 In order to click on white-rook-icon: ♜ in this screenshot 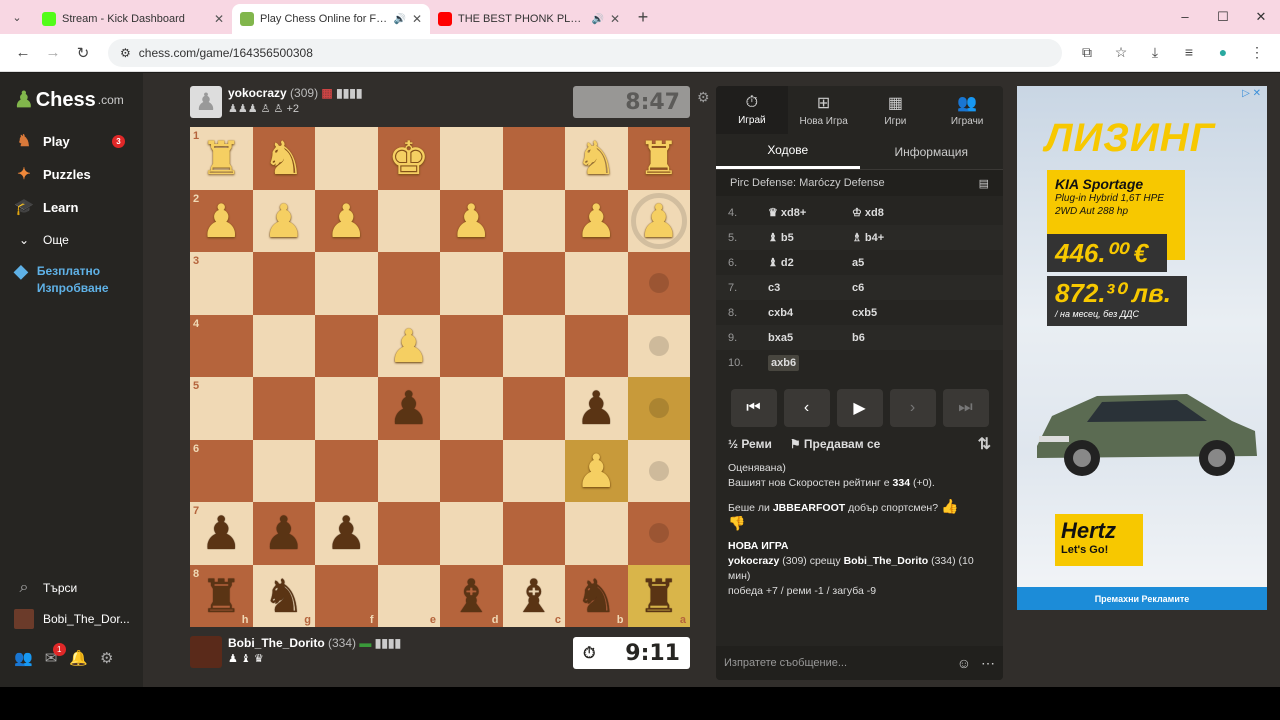, I will do `click(658, 158)`.